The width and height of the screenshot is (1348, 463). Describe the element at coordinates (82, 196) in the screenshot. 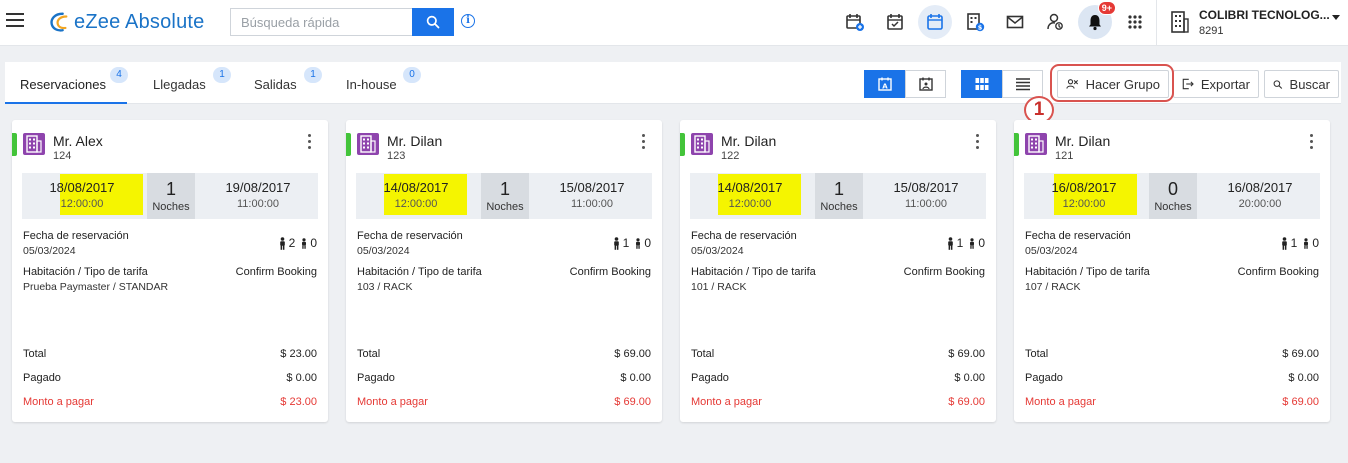

I see `arrival: 18/08/2017 12:00:00` at that location.